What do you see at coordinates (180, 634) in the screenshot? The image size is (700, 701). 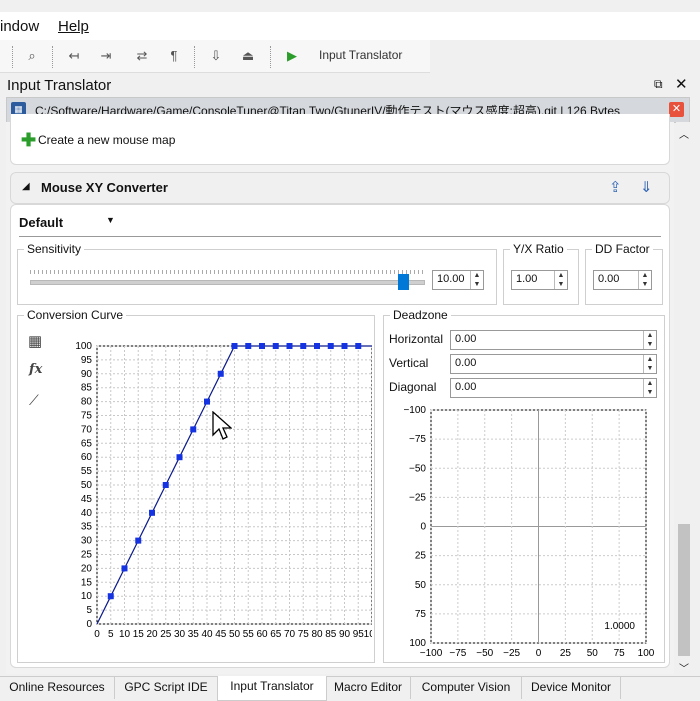 I see `x-tick-label: 30` at bounding box center [180, 634].